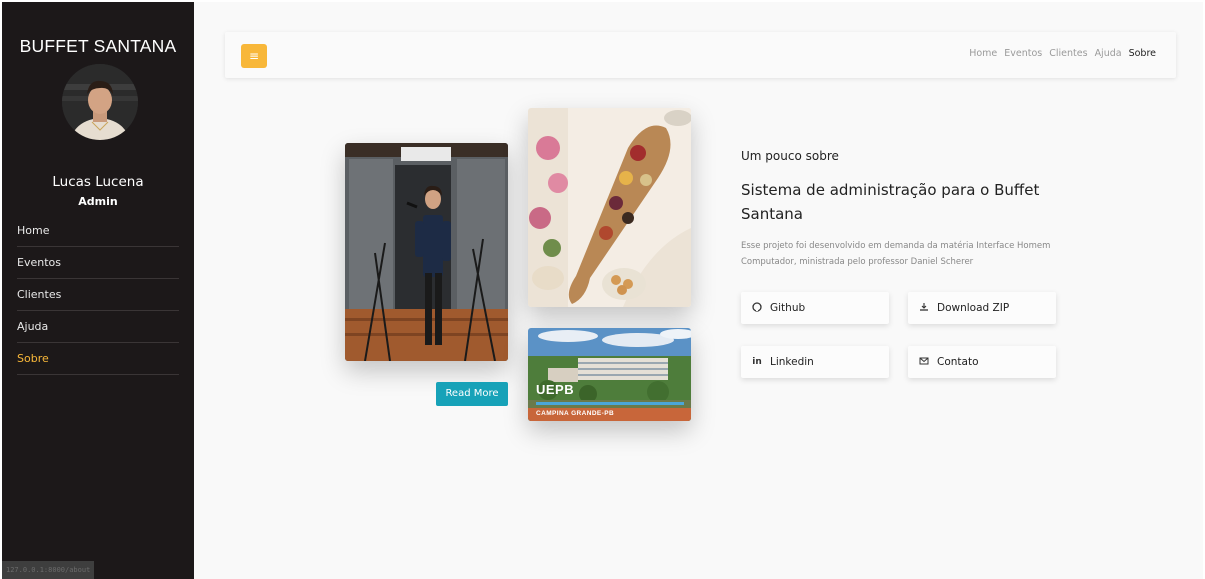 Image resolution: width=1205 pixels, height=579 pixels. Describe the element at coordinates (609, 374) in the screenshot. I see `uepb-campus-photo: UEPB CAMPINA GRANDE-PB` at that location.